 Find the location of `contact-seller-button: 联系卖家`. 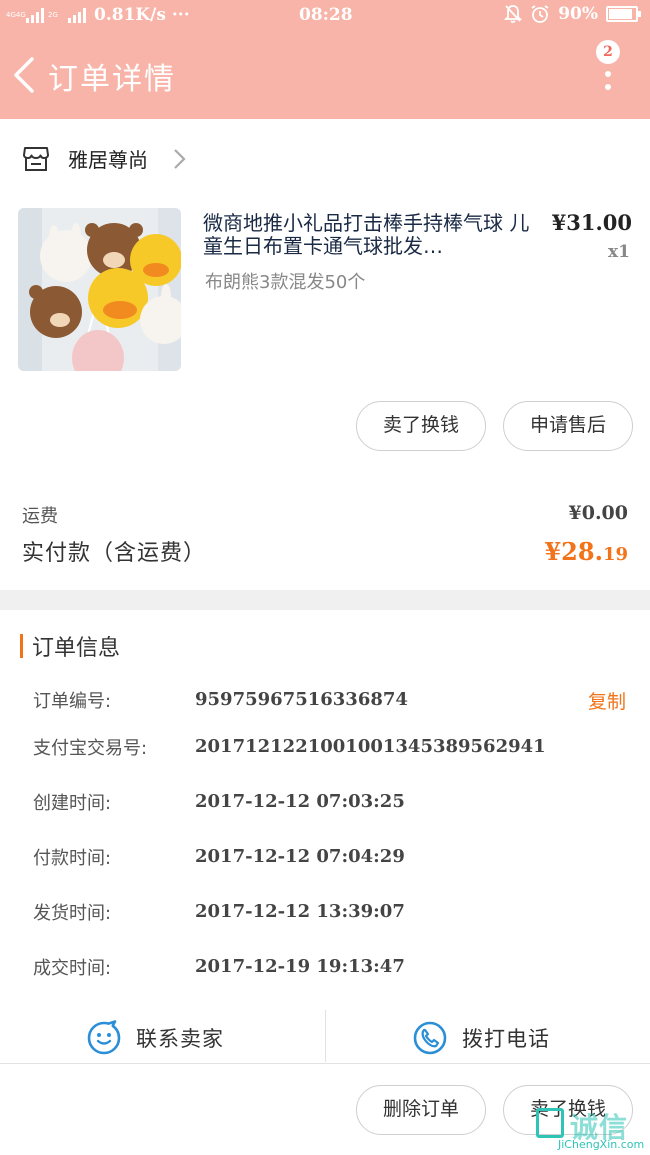

contact-seller-button: 联系卖家 is located at coordinates (155, 1038).